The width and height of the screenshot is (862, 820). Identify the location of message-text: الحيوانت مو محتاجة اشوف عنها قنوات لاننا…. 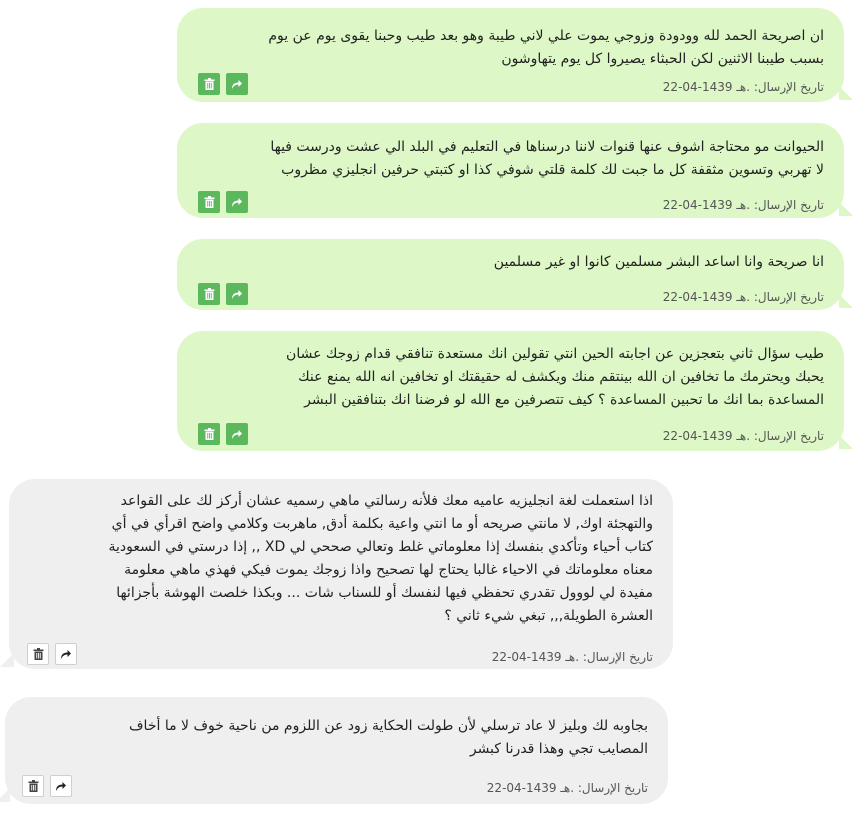
(547, 158).